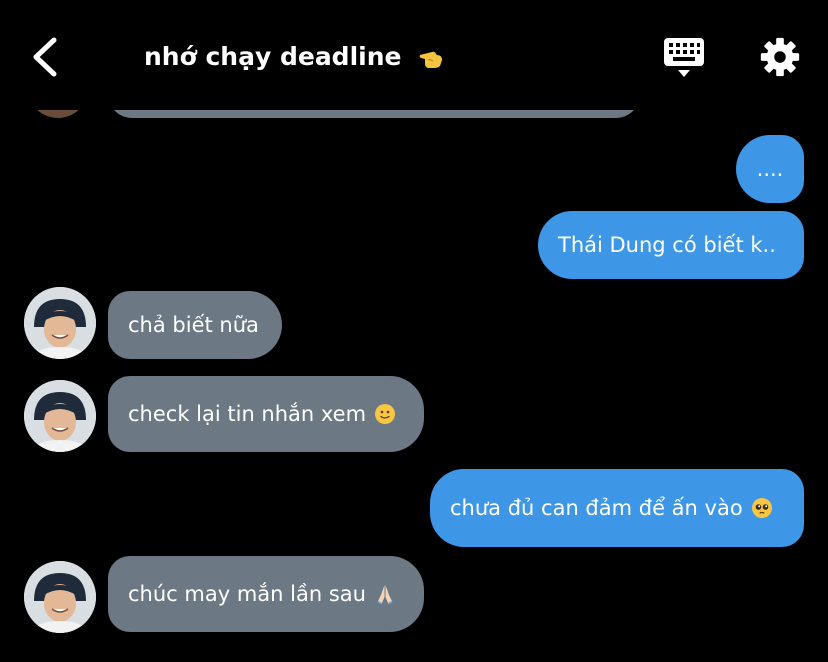 This screenshot has width=828, height=662. I want to click on message-text: Thái Dung có biết k.., so click(667, 245).